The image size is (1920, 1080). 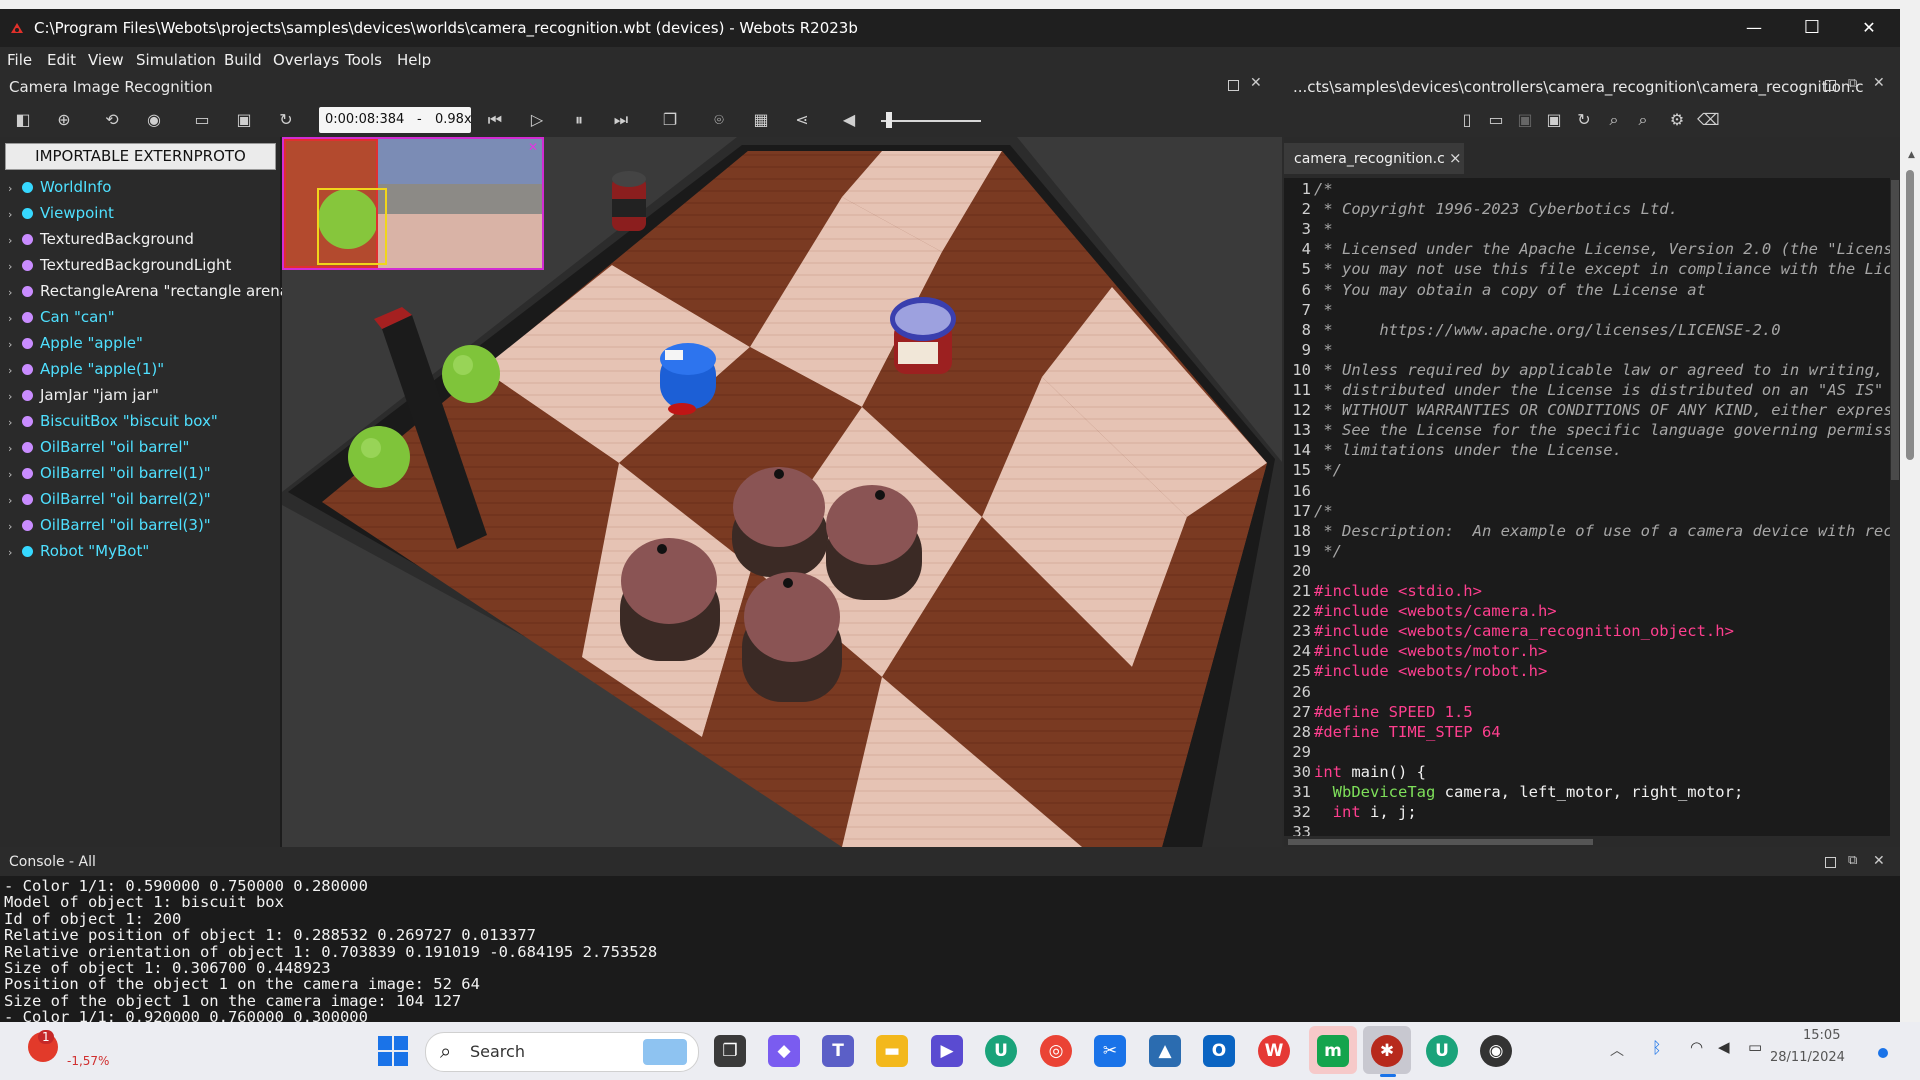 What do you see at coordinates (1274, 1051) in the screenshot?
I see `wps-office-icon: W` at bounding box center [1274, 1051].